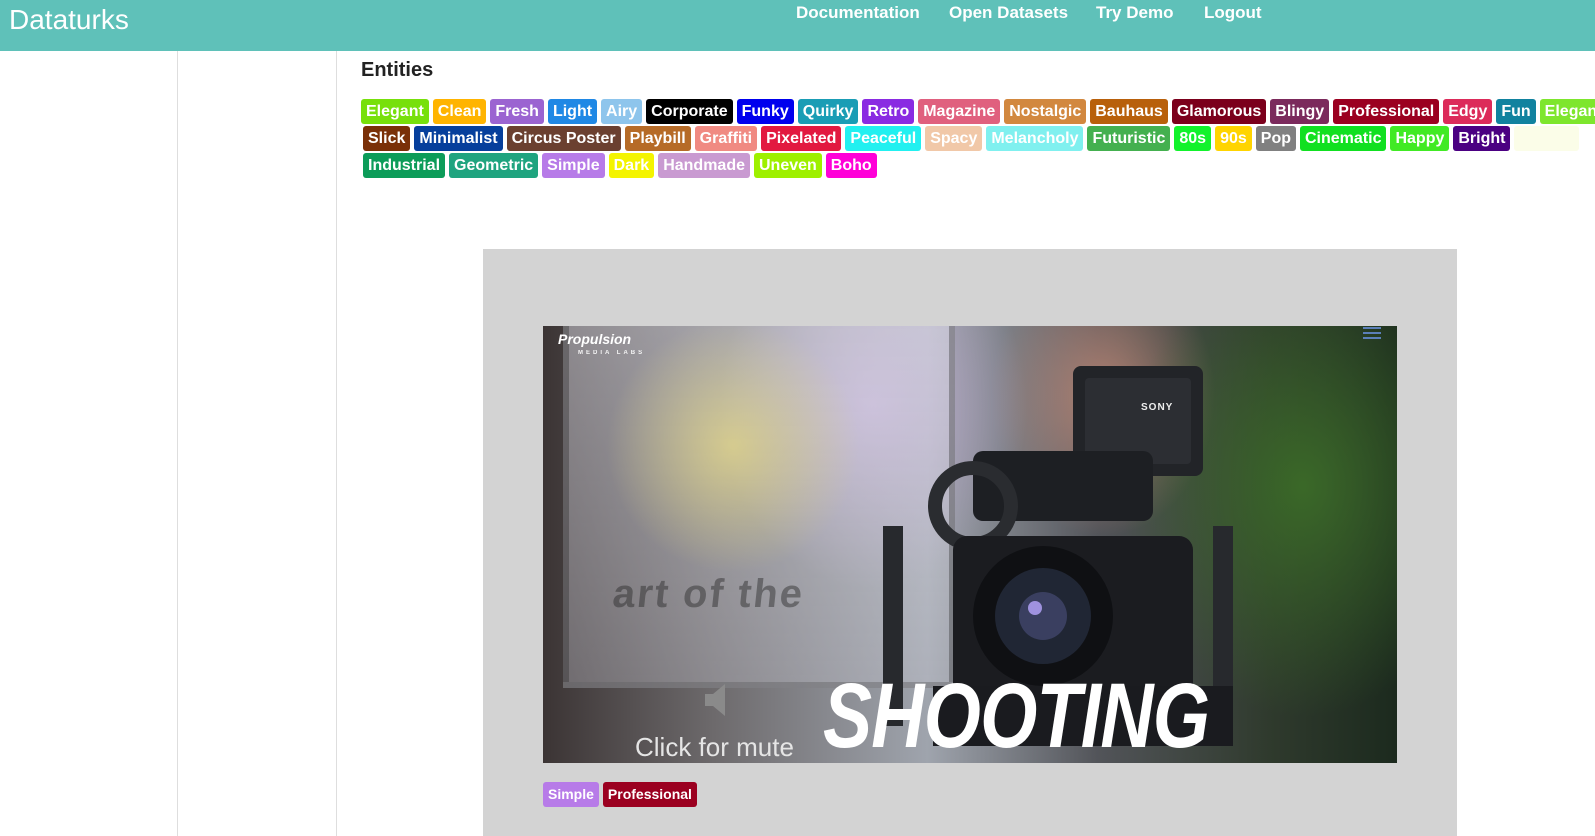 This screenshot has height=836, width=1595. I want to click on entity-tag: Minimalist, so click(458, 138).